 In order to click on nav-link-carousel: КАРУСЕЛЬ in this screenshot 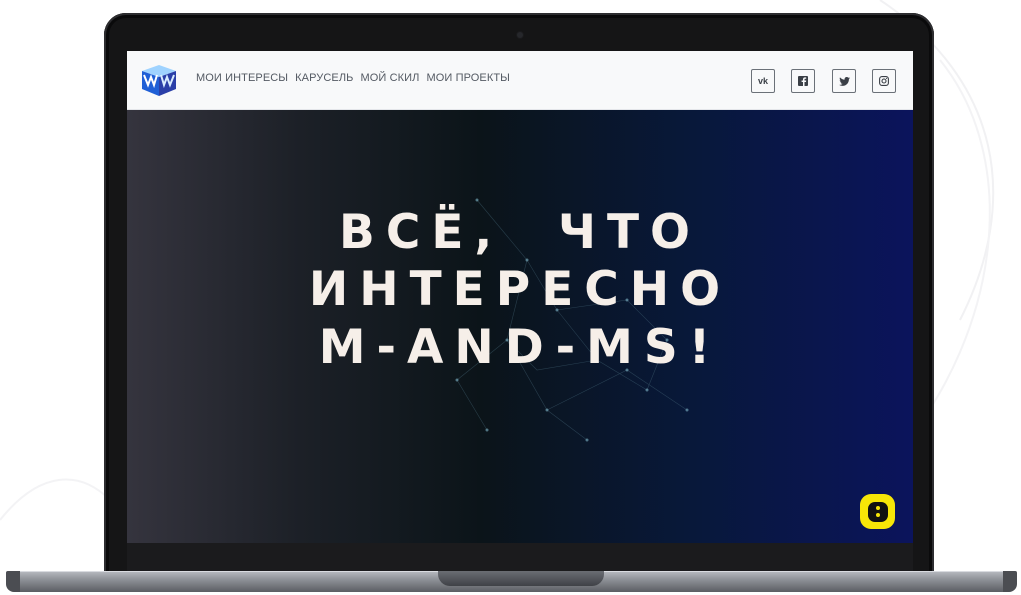, I will do `click(324, 78)`.